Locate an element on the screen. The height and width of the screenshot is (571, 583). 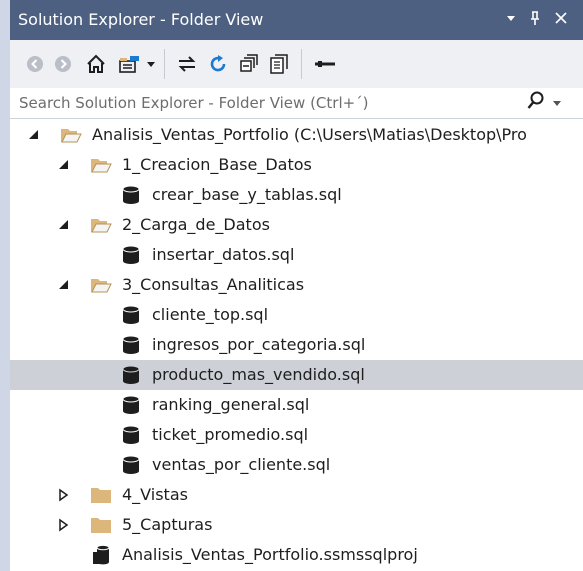
tree-item-file: ranking_general.sql is located at coordinates (296, 405).